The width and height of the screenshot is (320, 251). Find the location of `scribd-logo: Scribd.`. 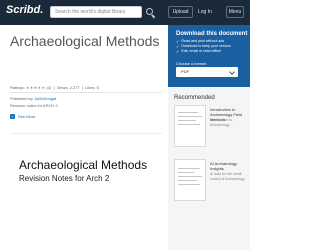

scribd-logo: Scribd. is located at coordinates (24, 10).